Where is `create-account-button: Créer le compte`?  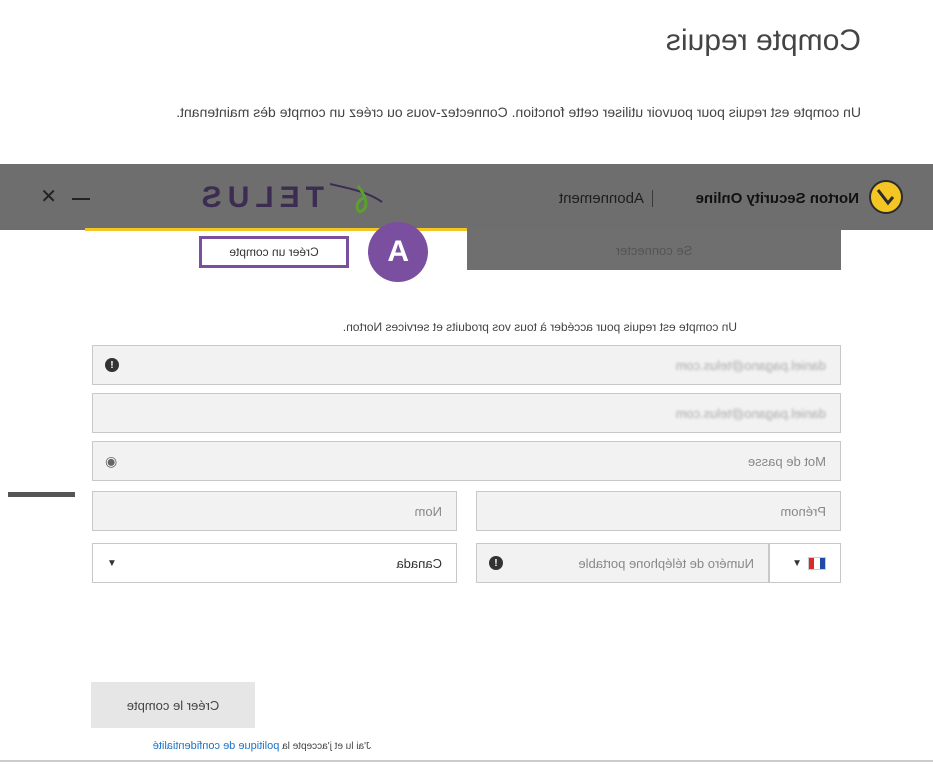
create-account-button: Créer le compte is located at coordinates (173, 705).